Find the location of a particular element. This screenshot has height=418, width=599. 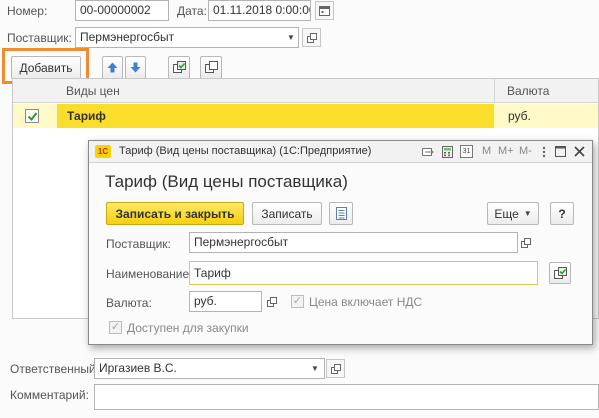

close-icon is located at coordinates (579, 151).